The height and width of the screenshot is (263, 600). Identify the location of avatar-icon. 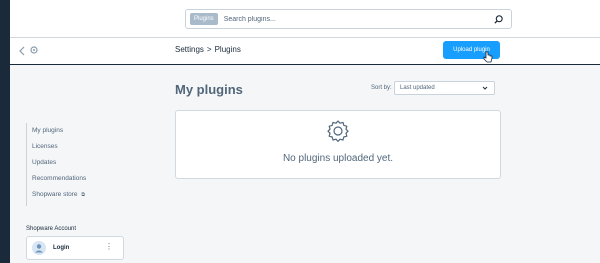
(39, 248).